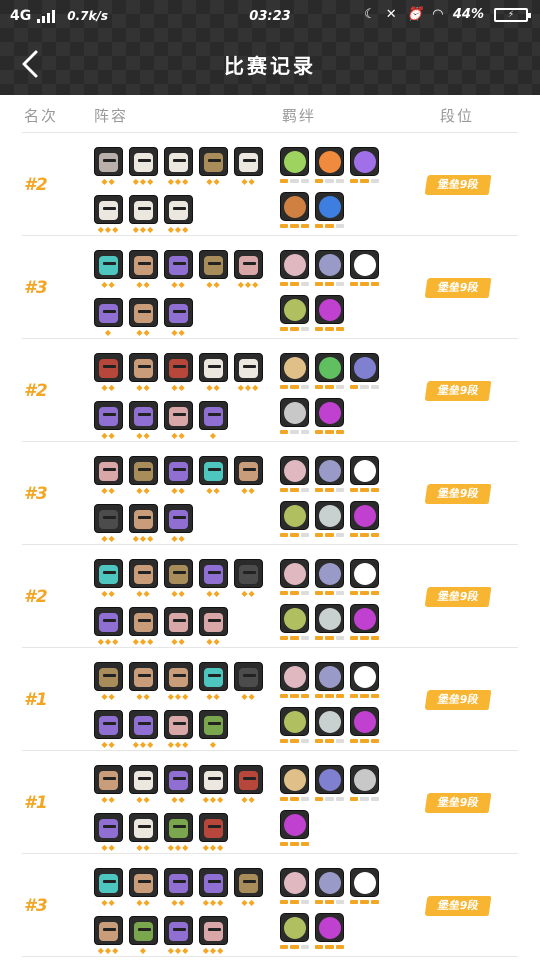 The width and height of the screenshot is (540, 960). I want to click on rank-label: #1, so click(36, 700).